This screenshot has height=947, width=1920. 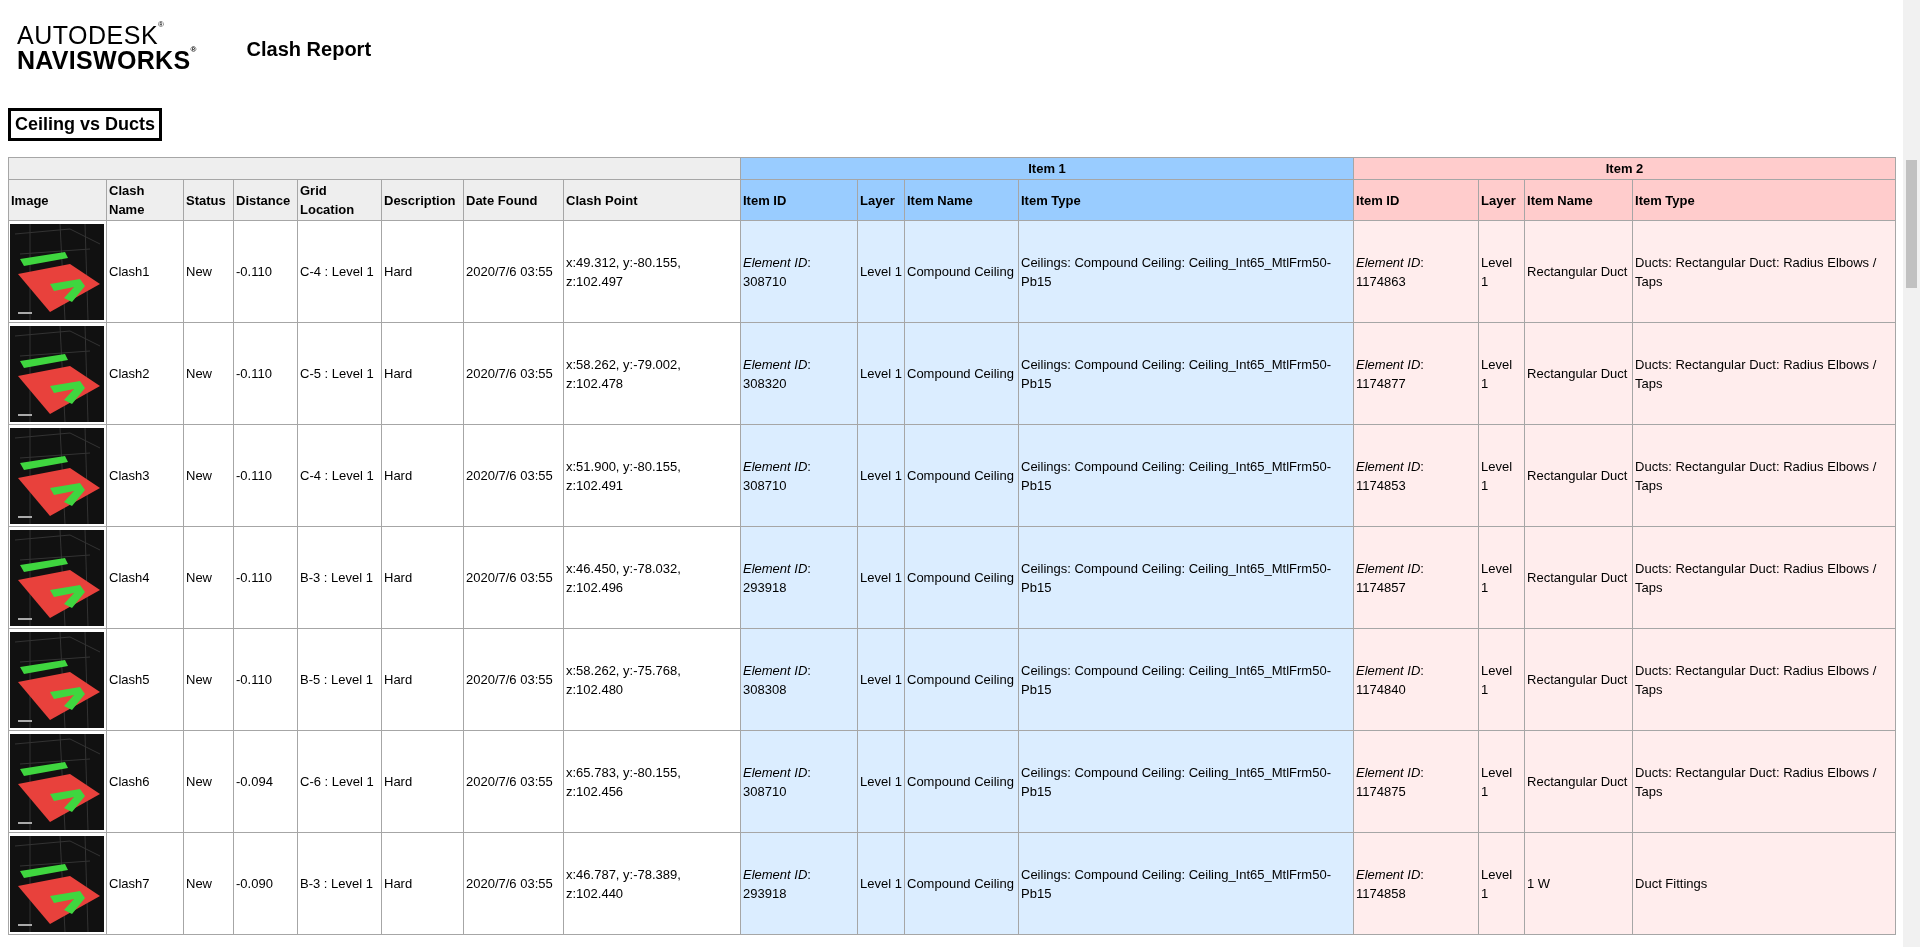 What do you see at coordinates (208, 200) in the screenshot?
I see `column-header: Status` at bounding box center [208, 200].